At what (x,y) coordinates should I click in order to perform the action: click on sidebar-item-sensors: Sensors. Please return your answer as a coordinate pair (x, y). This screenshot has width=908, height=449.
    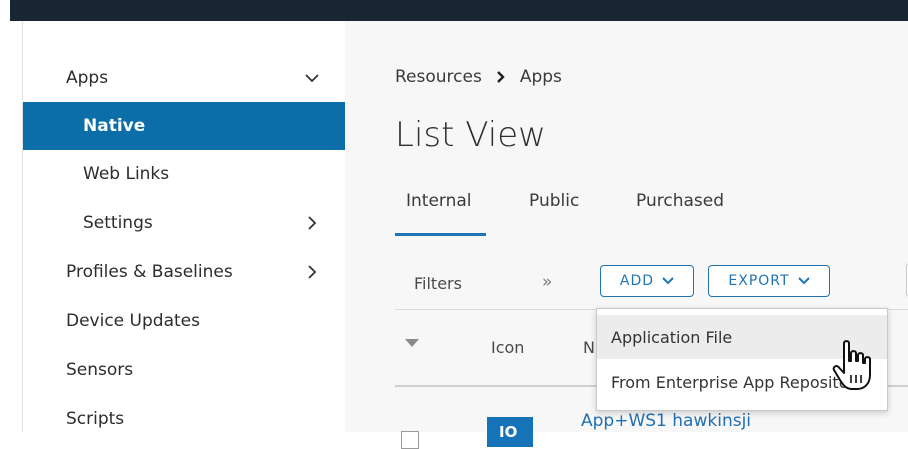
    Looking at the image, I should click on (184, 370).